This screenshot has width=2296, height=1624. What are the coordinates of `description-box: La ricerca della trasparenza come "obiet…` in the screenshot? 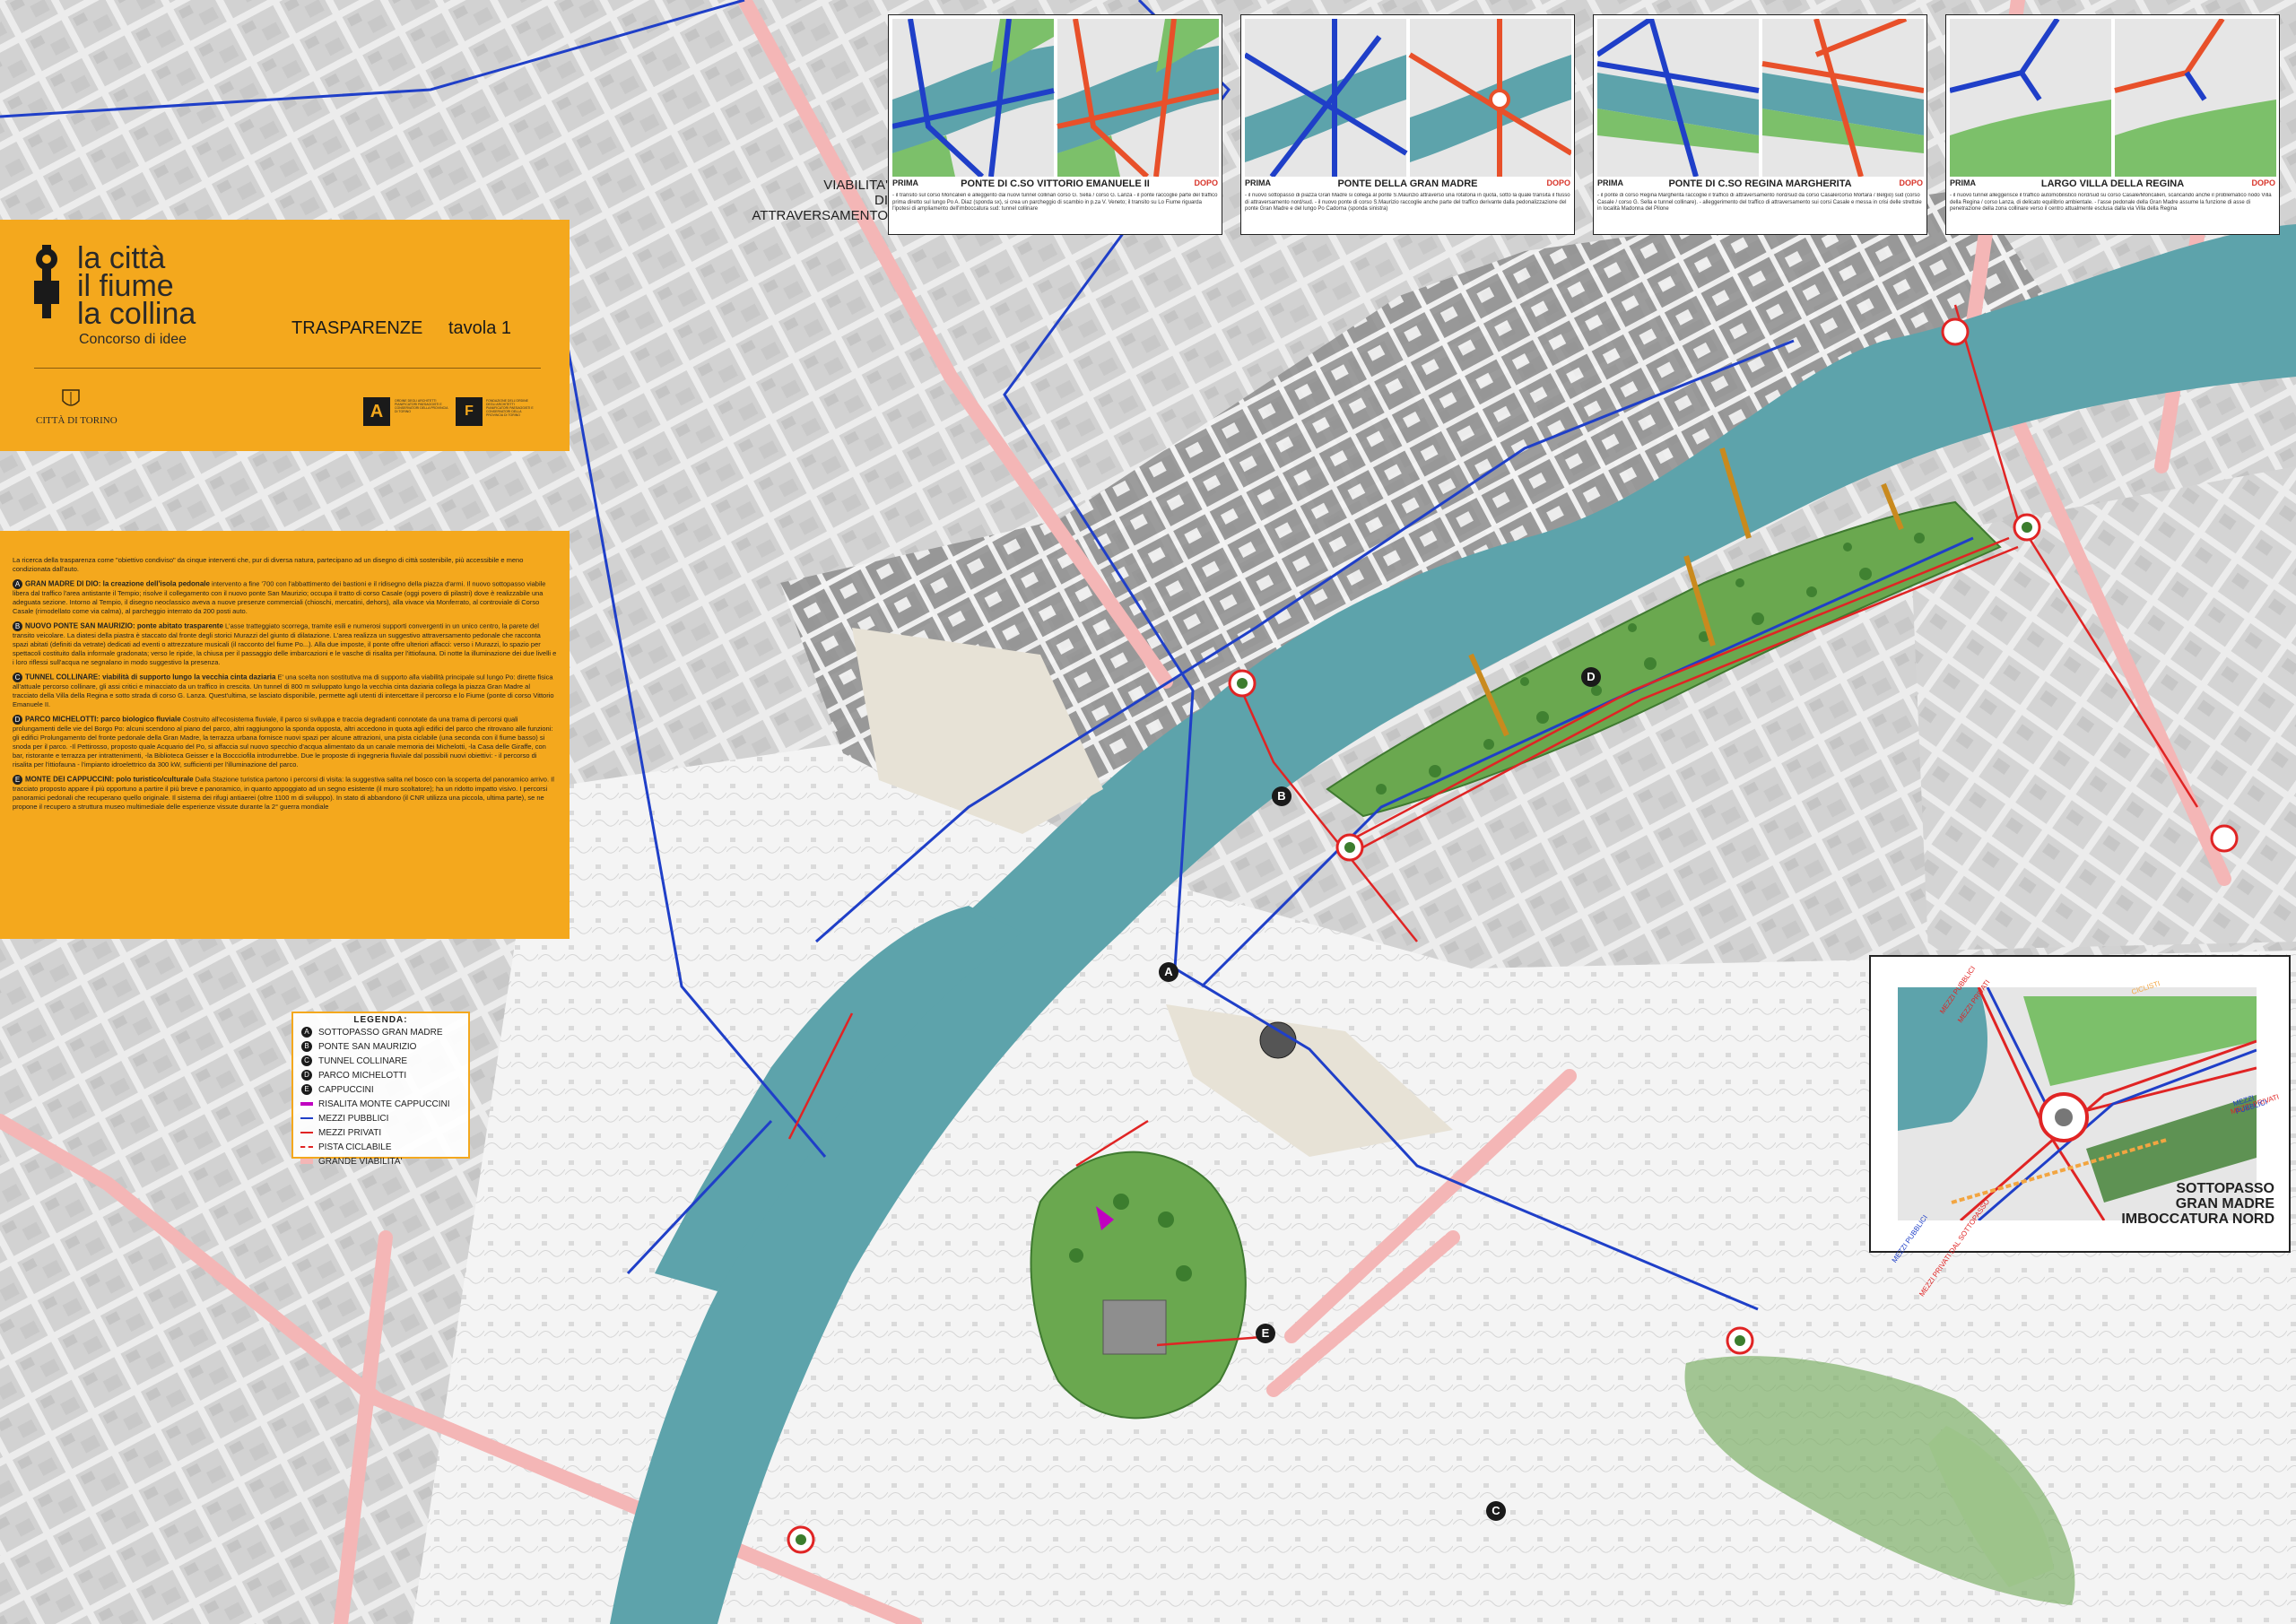 It's located at (285, 735).